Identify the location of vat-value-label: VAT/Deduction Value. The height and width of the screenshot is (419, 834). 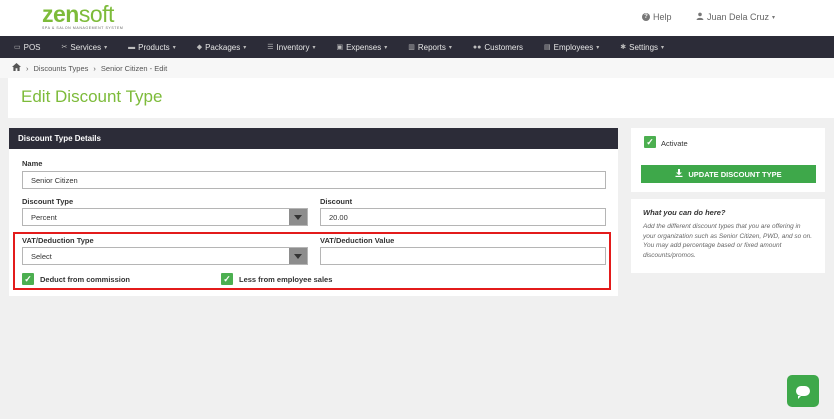
(357, 240).